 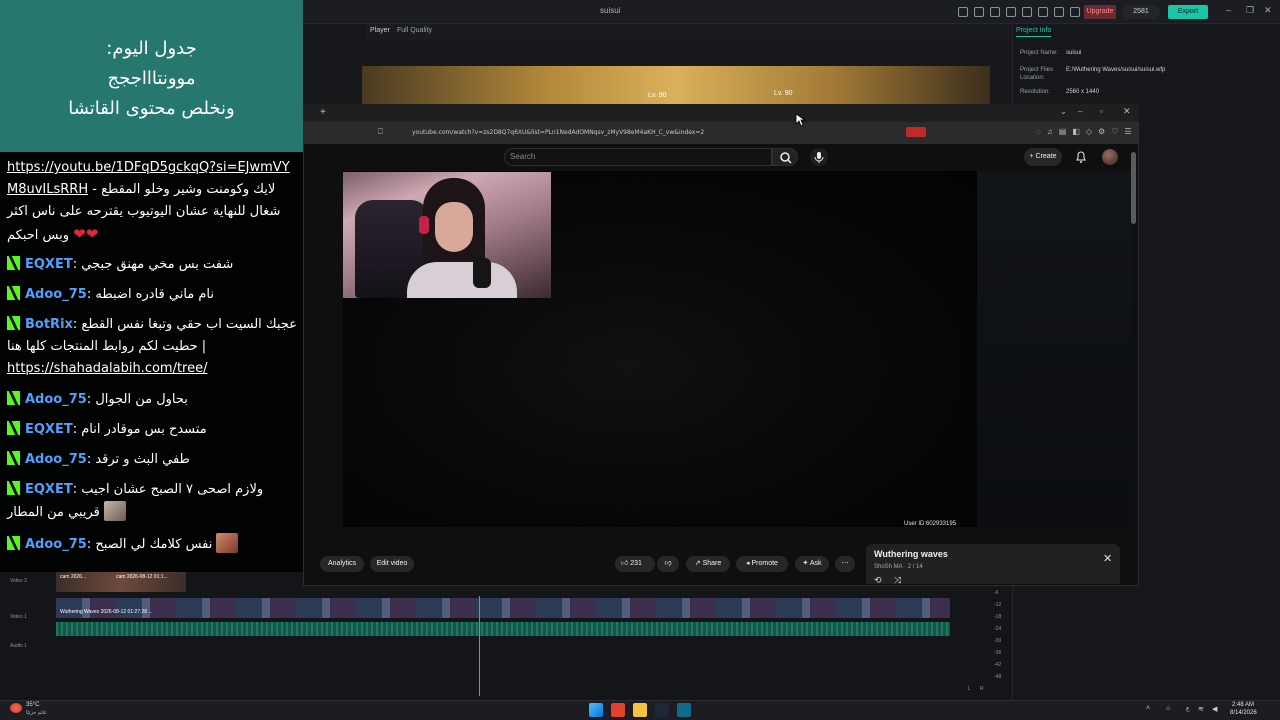 I want to click on schedule-line: جدول اليوم:, so click(x=151, y=48).